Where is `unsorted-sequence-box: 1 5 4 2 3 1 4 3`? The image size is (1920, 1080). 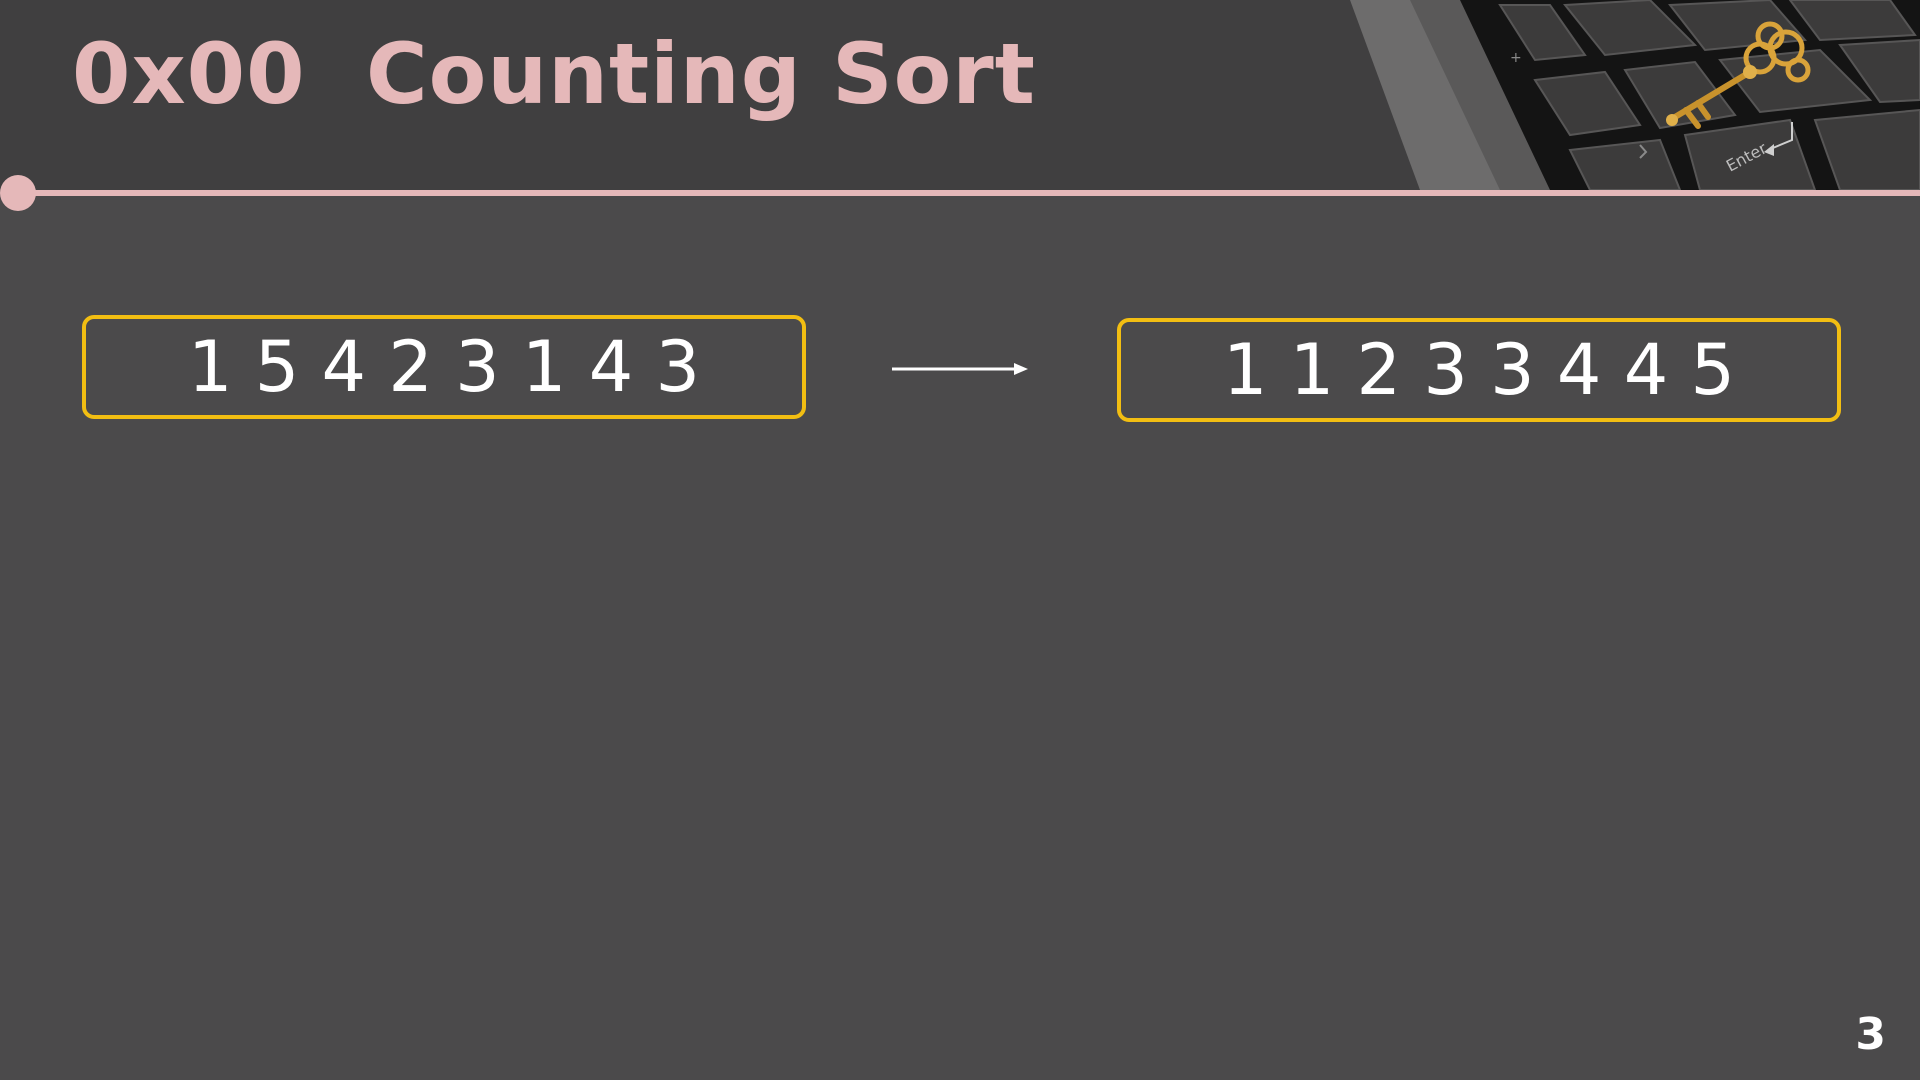
unsorted-sequence-box: 1 5 4 2 3 1 4 3 is located at coordinates (444, 367).